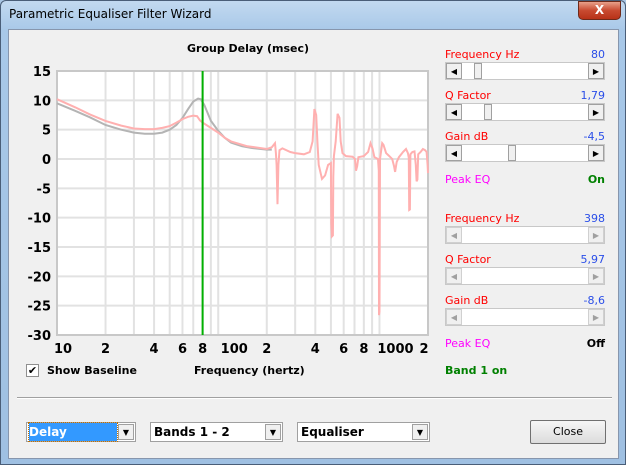 The height and width of the screenshot is (465, 626). Describe the element at coordinates (44, 189) in the screenshot. I see `y-tick-label: -5` at that location.